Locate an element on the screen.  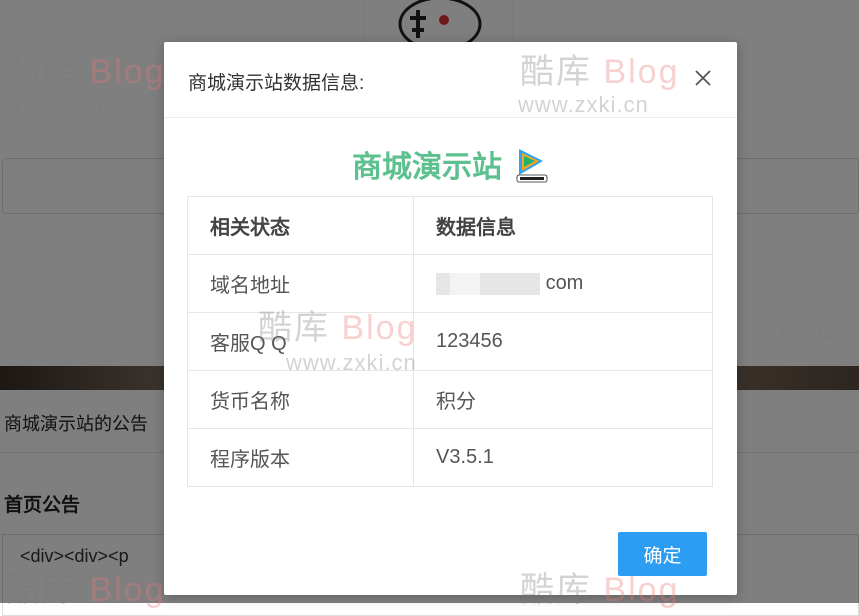
table-header-row: 相关状态 数据信息 is located at coordinates (450, 225).